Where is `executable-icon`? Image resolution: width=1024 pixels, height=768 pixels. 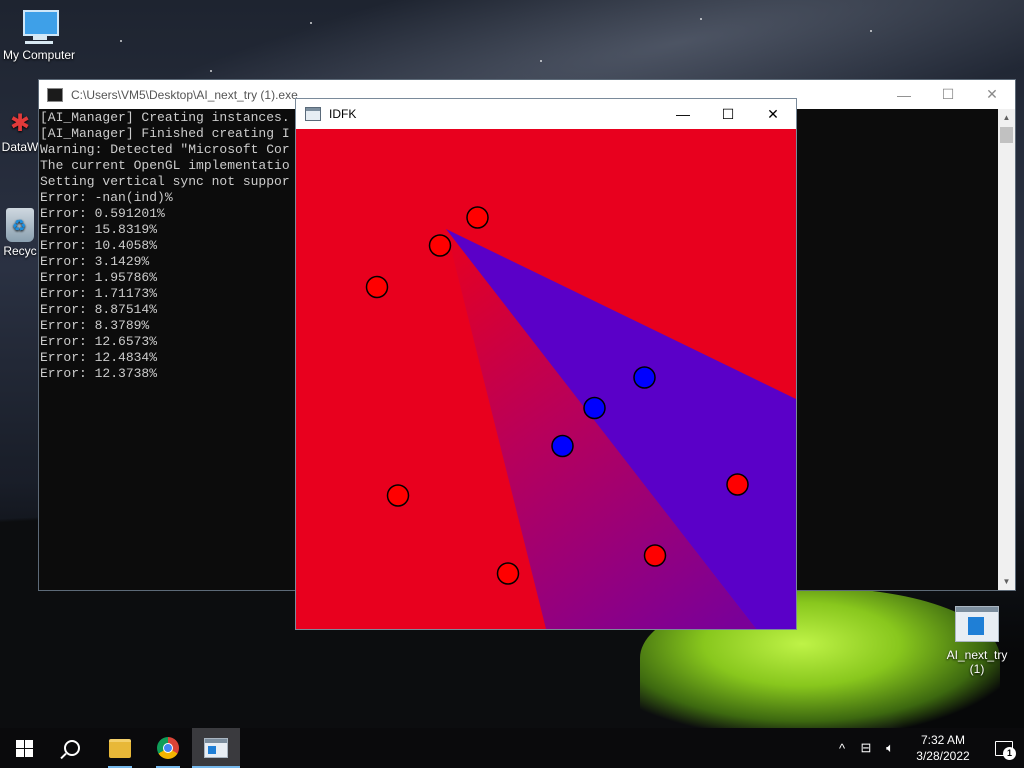 executable-icon is located at coordinates (977, 624).